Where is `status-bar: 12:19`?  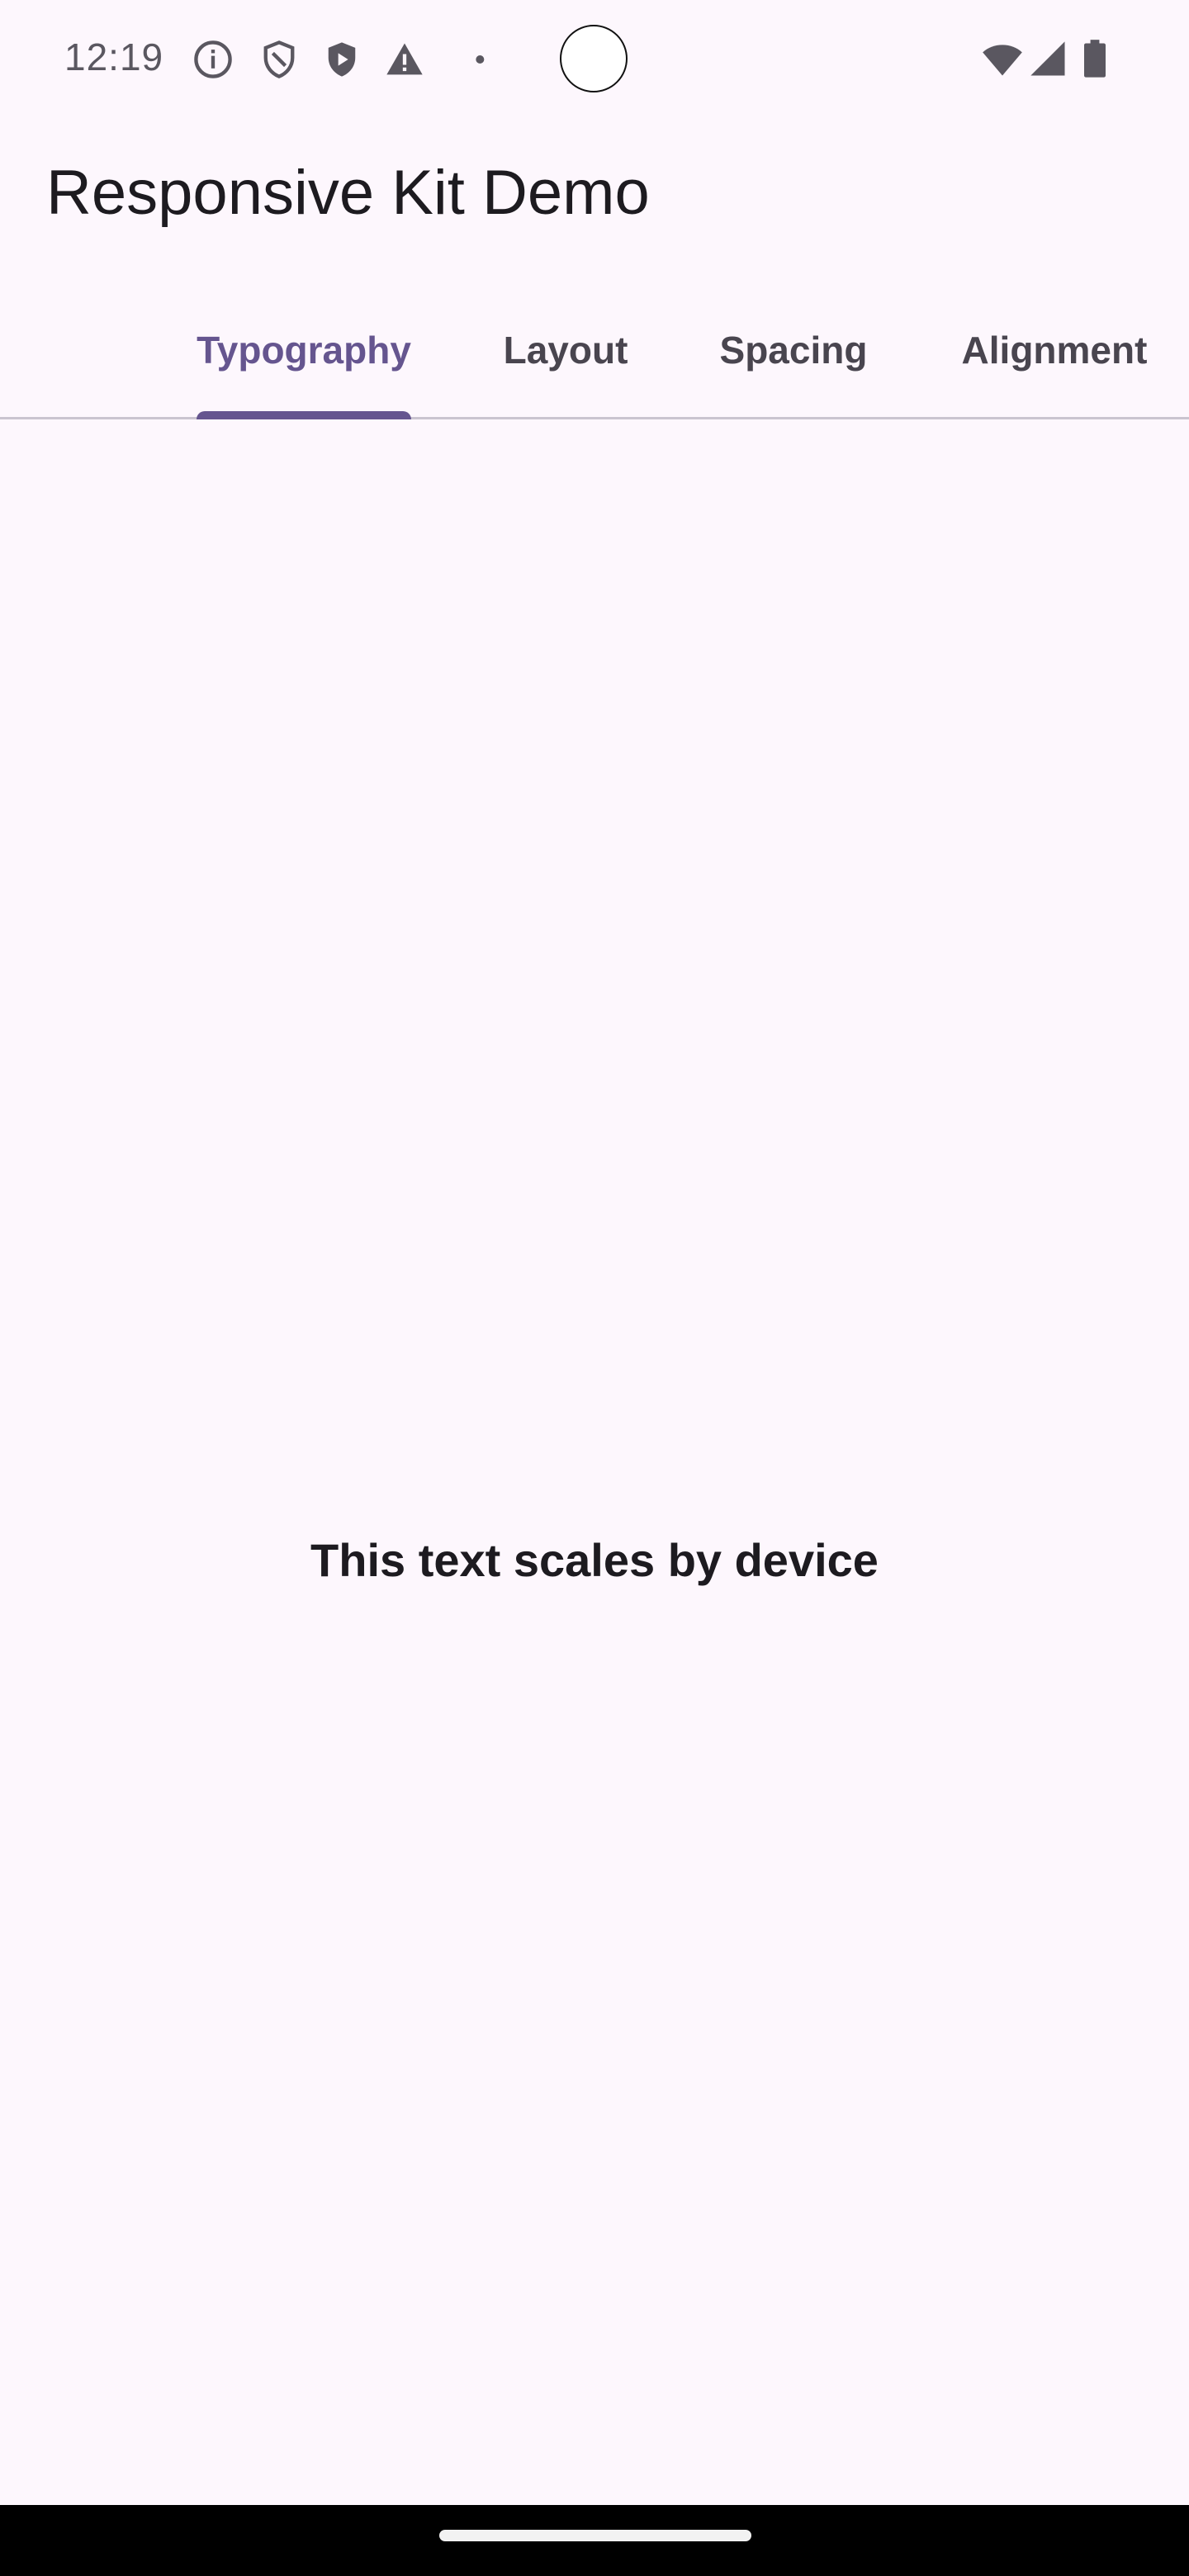
status-bar: 12:19 is located at coordinates (594, 59).